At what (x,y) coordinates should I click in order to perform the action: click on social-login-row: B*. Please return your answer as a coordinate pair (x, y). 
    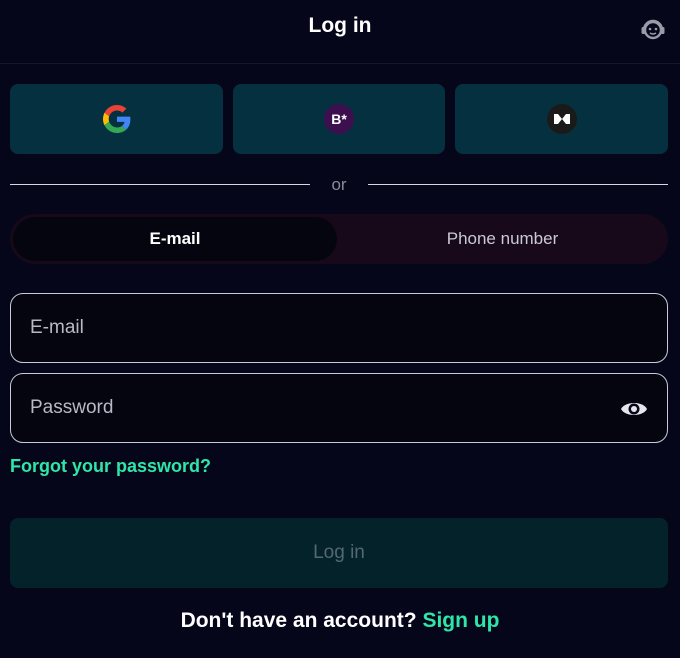
    Looking at the image, I should click on (339, 119).